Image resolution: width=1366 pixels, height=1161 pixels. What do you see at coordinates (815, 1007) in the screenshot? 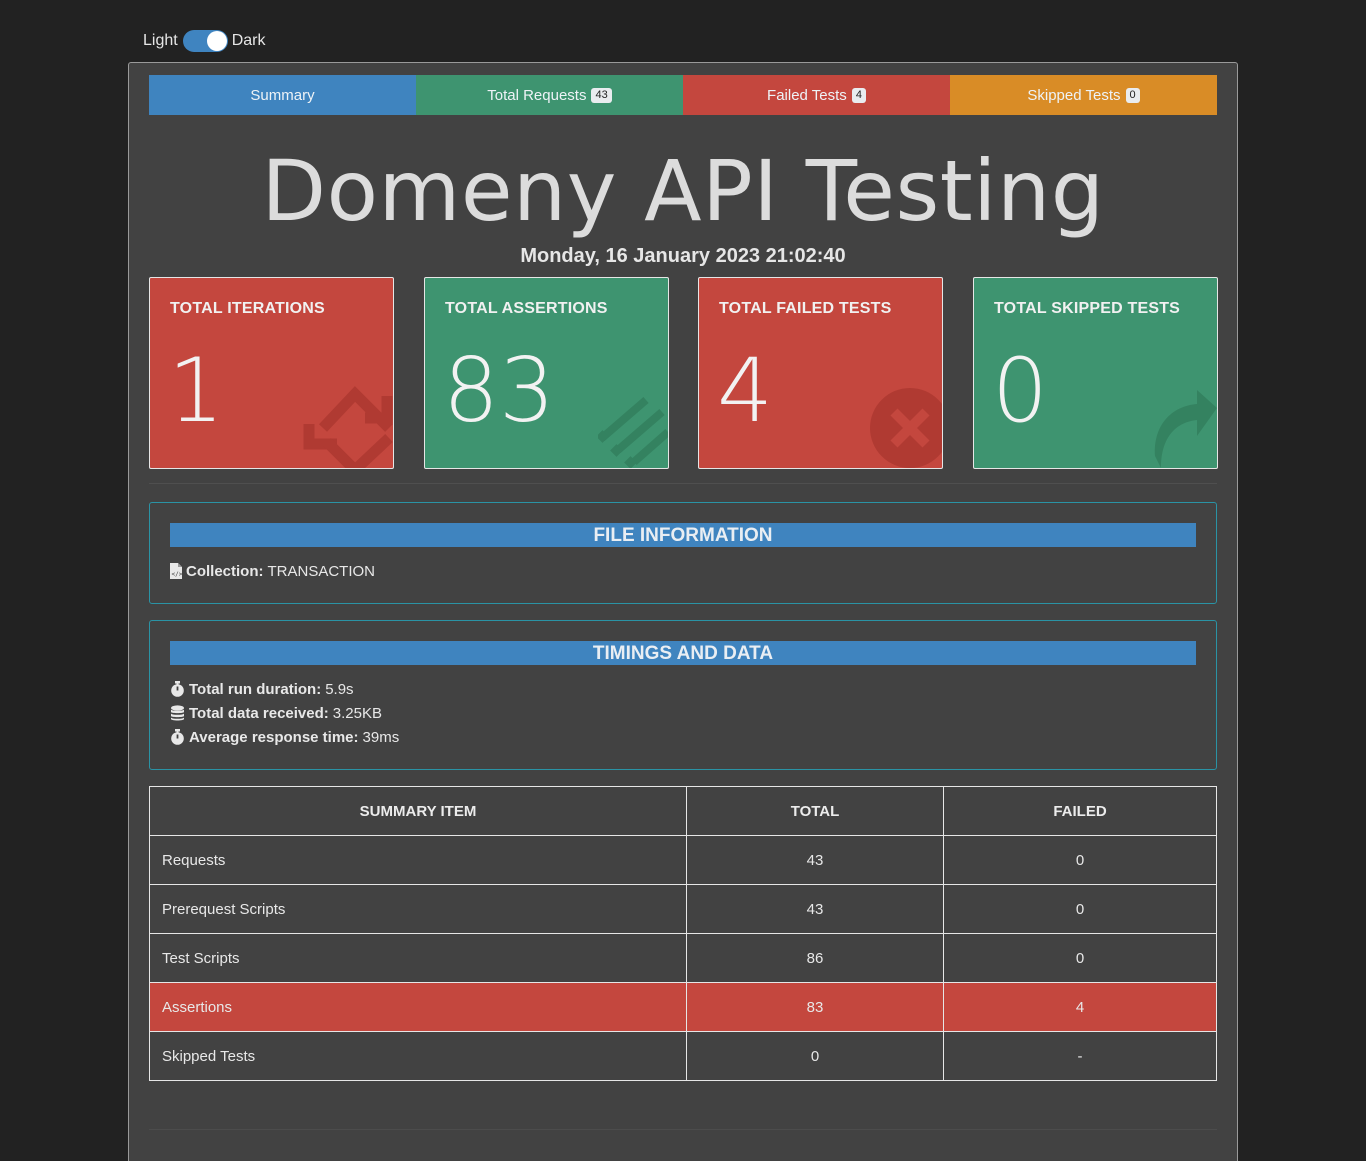
I see `total-cell: 83` at bounding box center [815, 1007].